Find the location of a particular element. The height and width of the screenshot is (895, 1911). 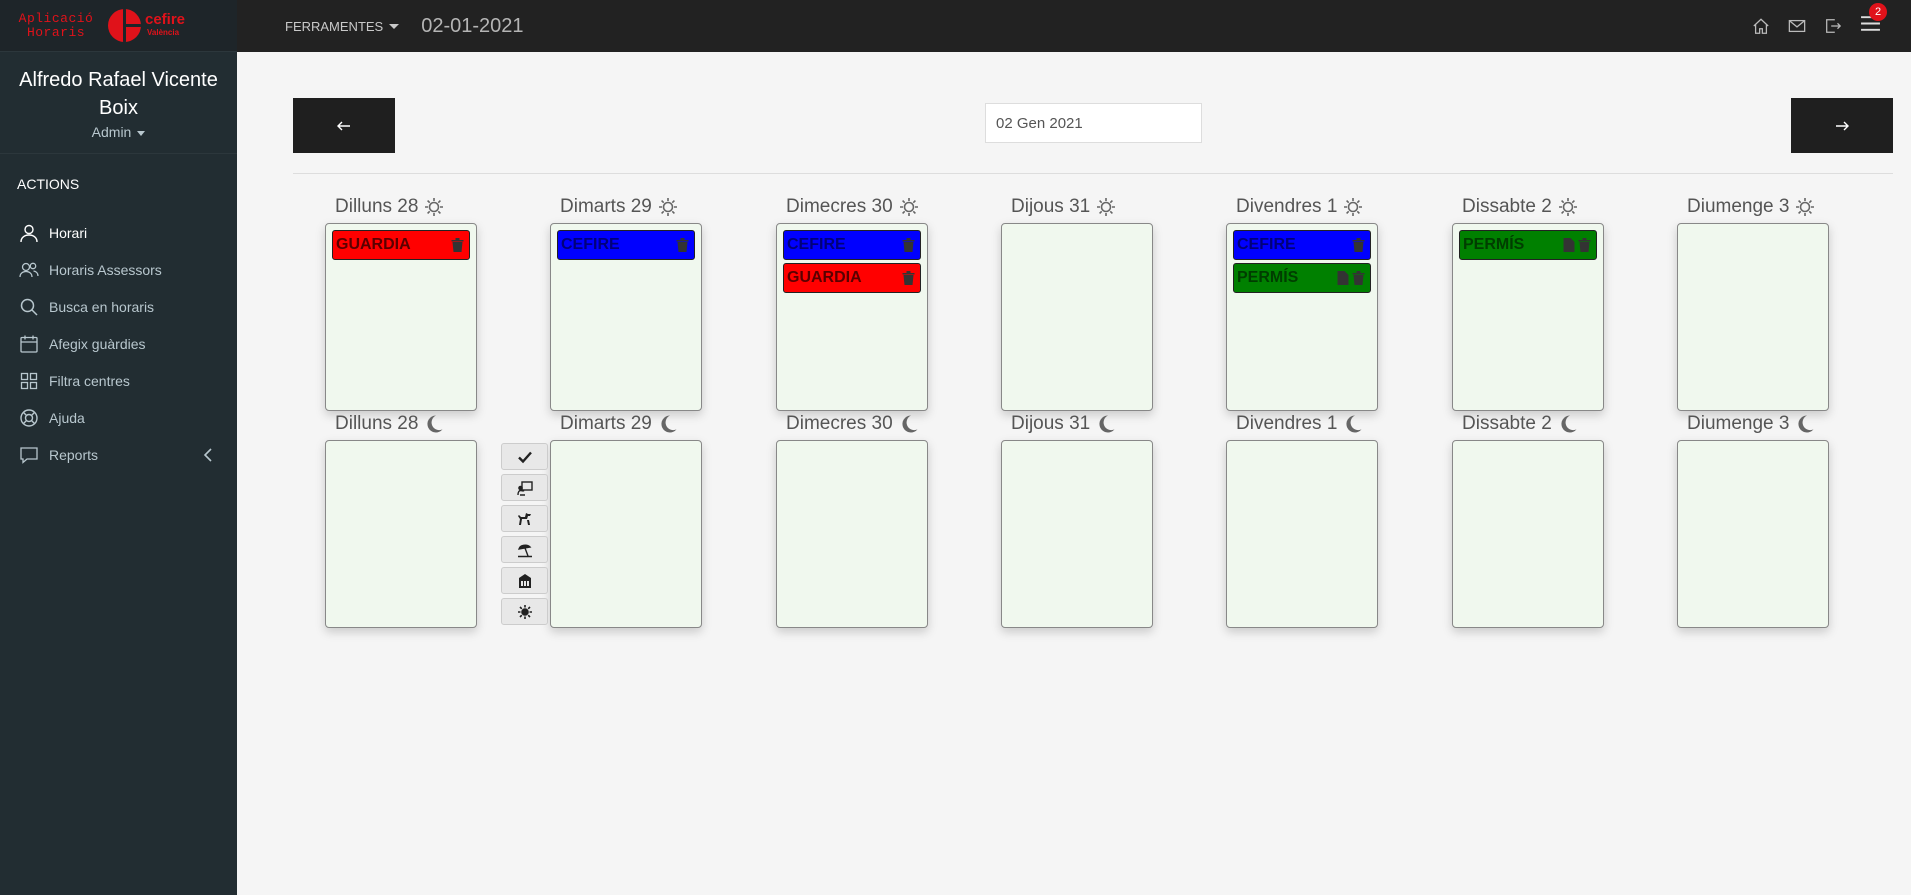

logo-word: cefire is located at coordinates (165, 19).